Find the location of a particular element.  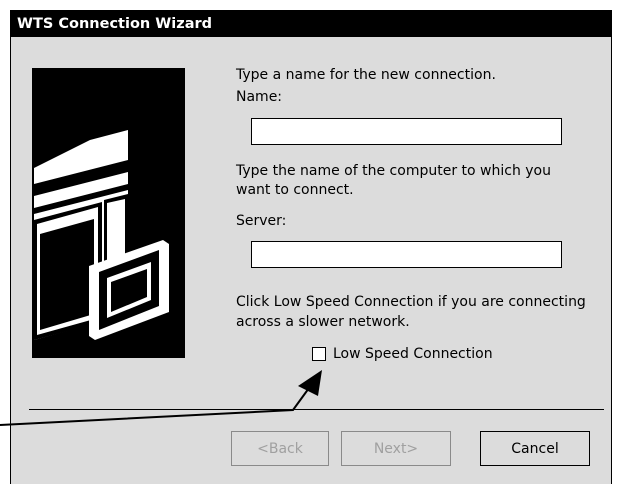

name-instruction: Type a name for the new connection. is located at coordinates (366, 75).